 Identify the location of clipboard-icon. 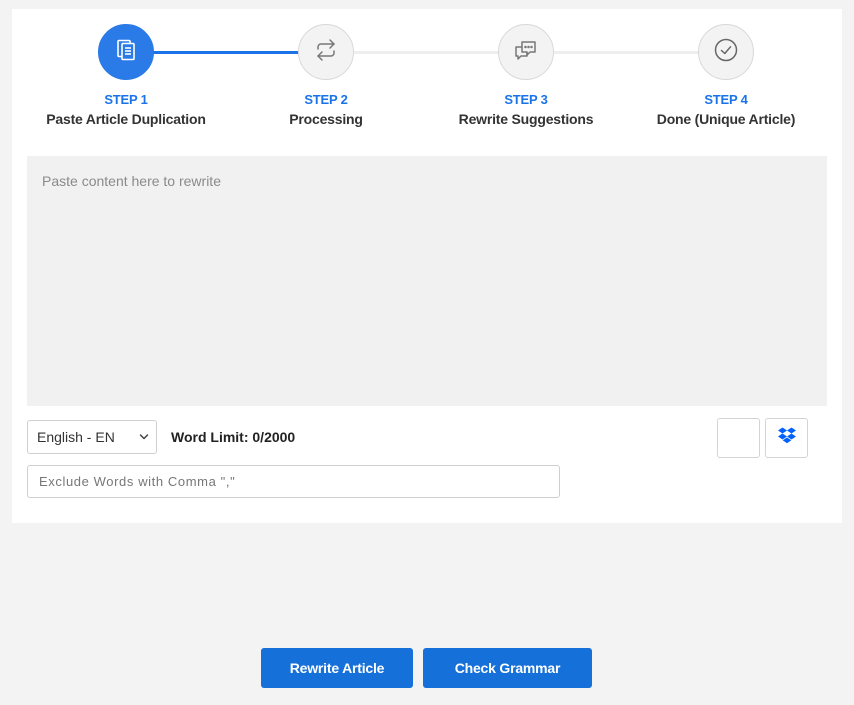
(126, 52).